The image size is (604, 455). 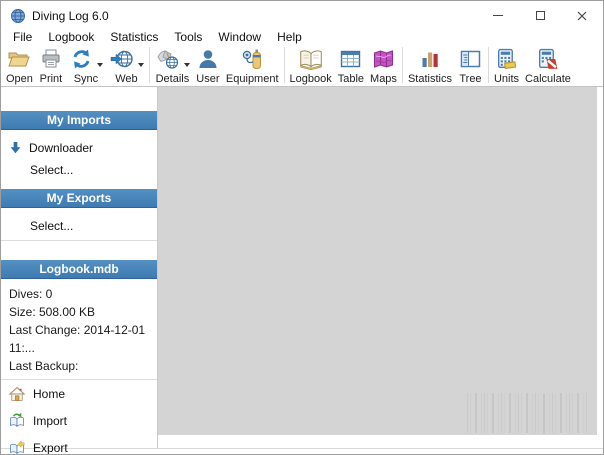 I want to click on sidebar-nav-label: Home, so click(x=49, y=393).